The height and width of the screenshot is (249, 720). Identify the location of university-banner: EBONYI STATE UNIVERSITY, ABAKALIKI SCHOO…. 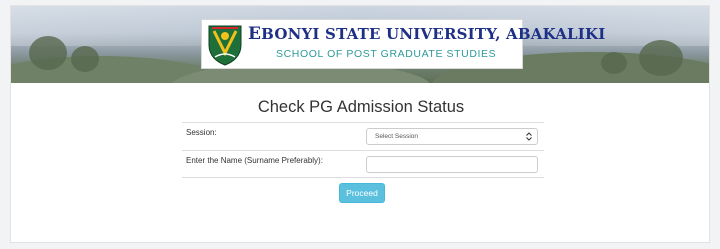
(403, 44).